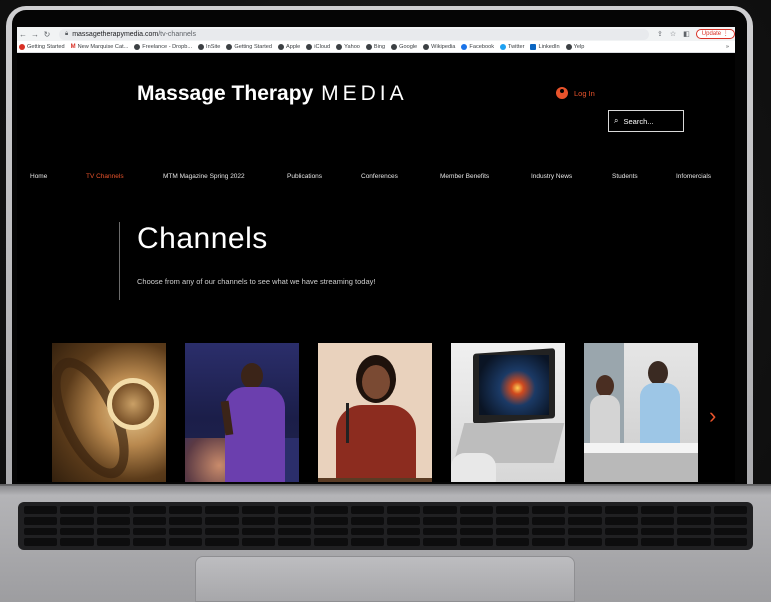  Describe the element at coordinates (574, 46) in the screenshot. I see `bookmark-item: Yelp` at that location.